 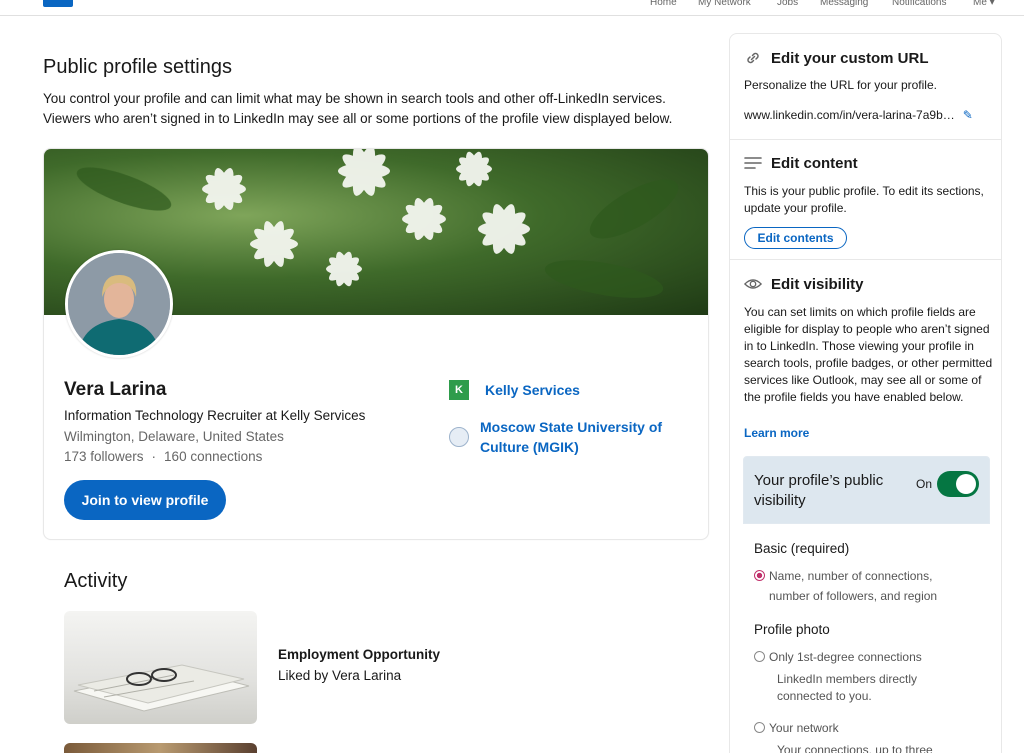 I want to click on public-visibility-toggle, so click(x=958, y=484).